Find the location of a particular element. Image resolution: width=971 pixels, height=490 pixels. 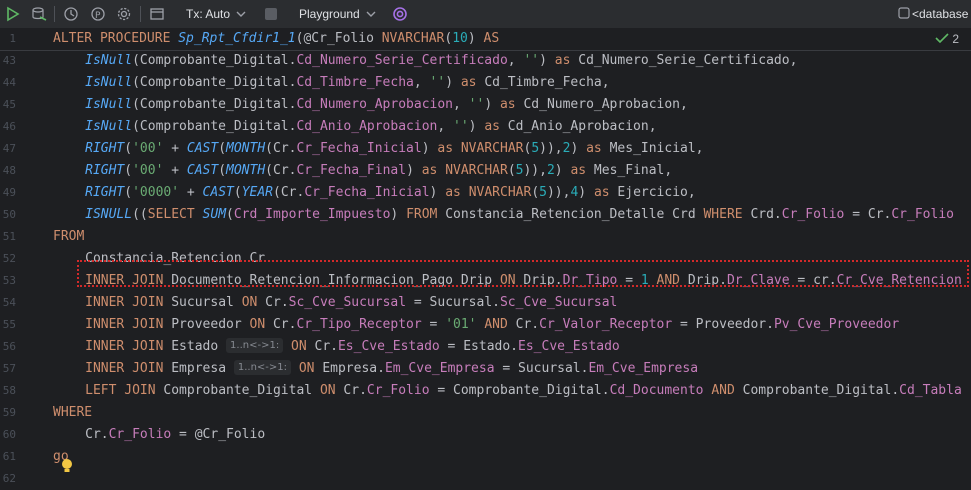

keyword-token: AS is located at coordinates (491, 38).